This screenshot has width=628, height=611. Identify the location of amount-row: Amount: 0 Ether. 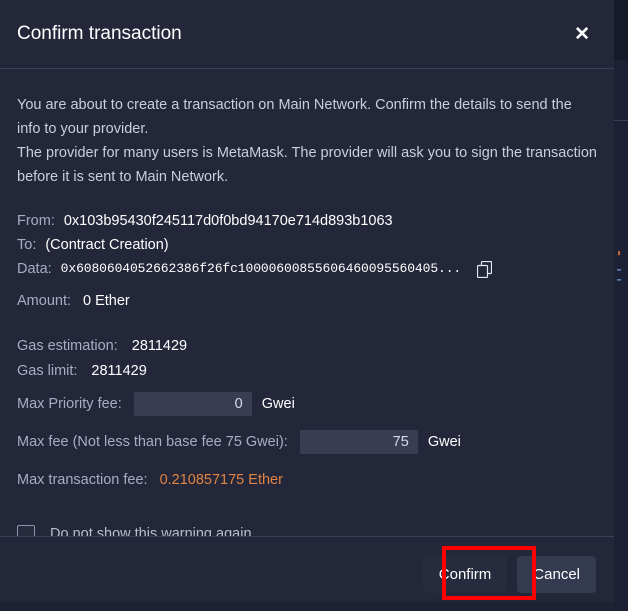
(307, 301).